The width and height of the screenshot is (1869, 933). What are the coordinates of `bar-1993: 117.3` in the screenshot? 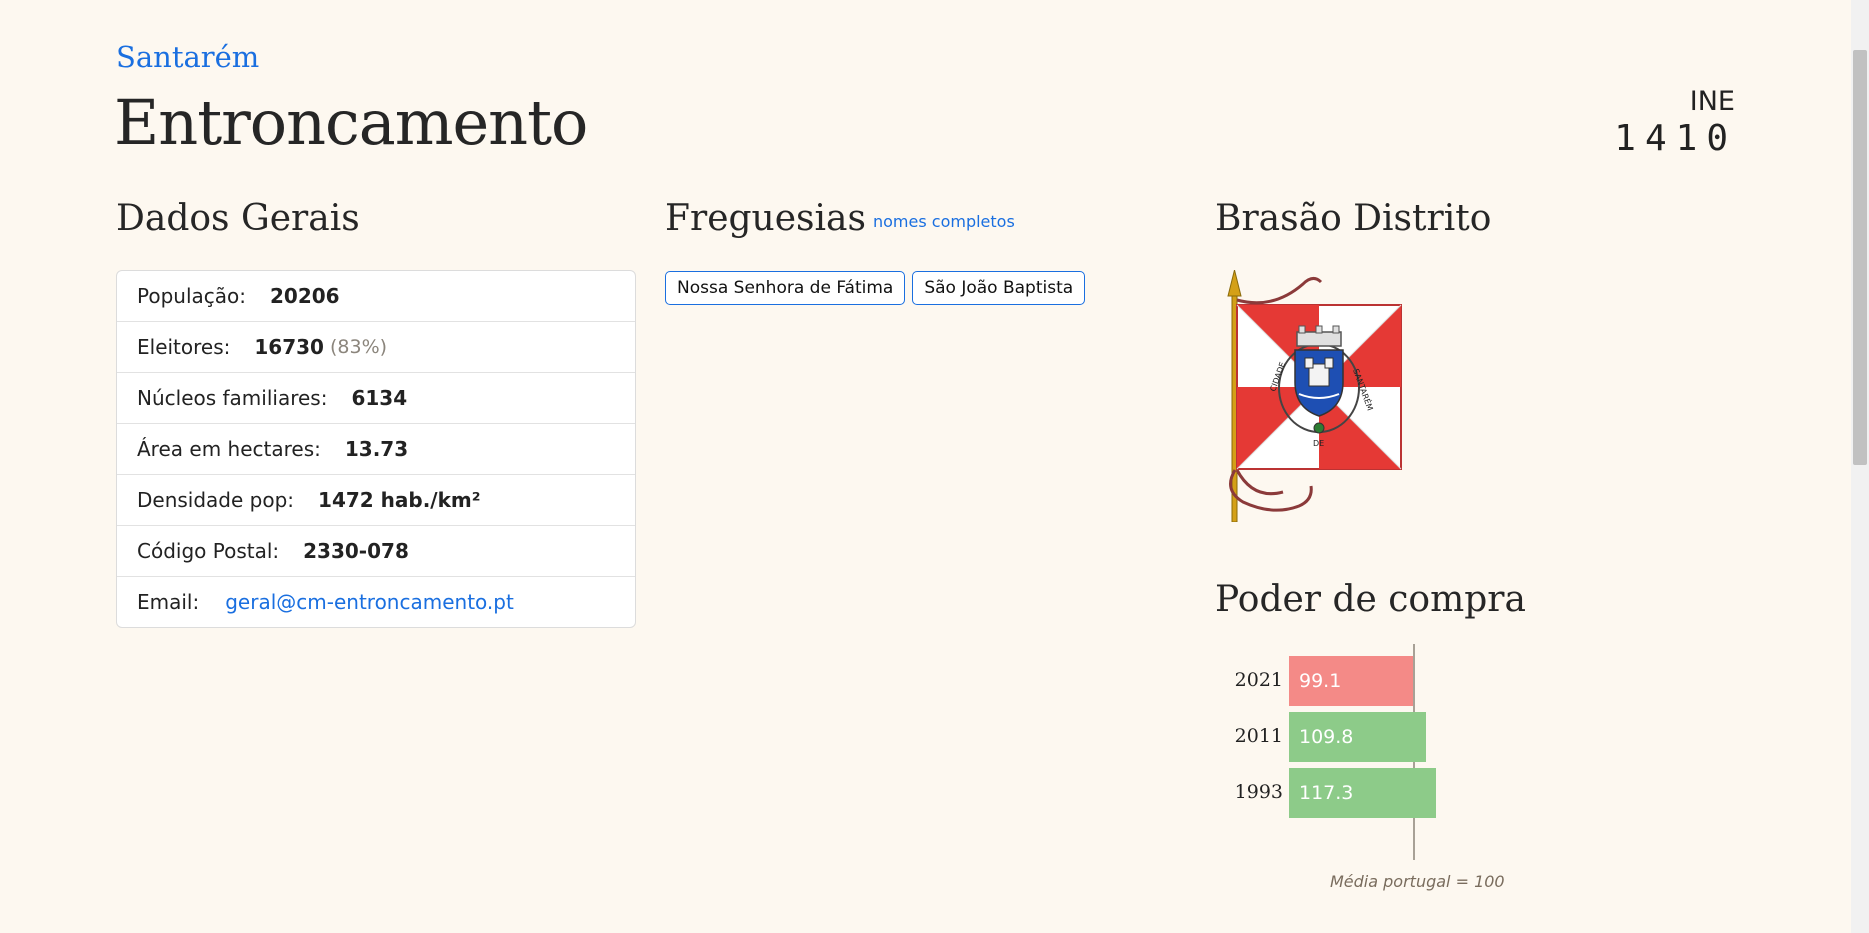 It's located at (1362, 793).